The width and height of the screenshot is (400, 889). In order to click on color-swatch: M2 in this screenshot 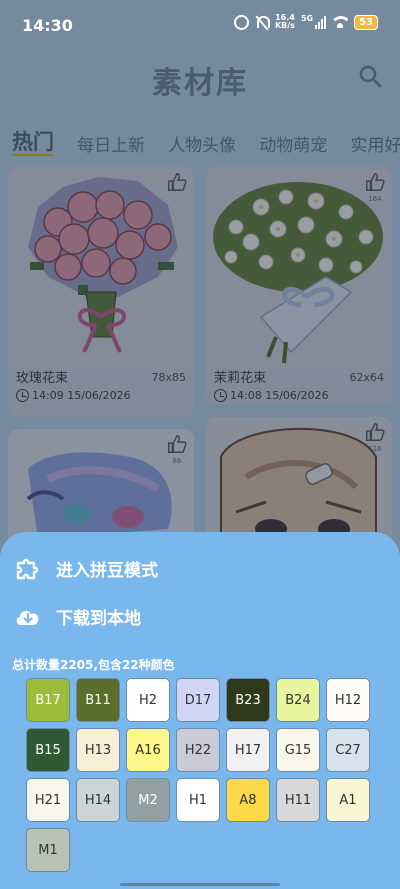, I will do `click(148, 800)`.